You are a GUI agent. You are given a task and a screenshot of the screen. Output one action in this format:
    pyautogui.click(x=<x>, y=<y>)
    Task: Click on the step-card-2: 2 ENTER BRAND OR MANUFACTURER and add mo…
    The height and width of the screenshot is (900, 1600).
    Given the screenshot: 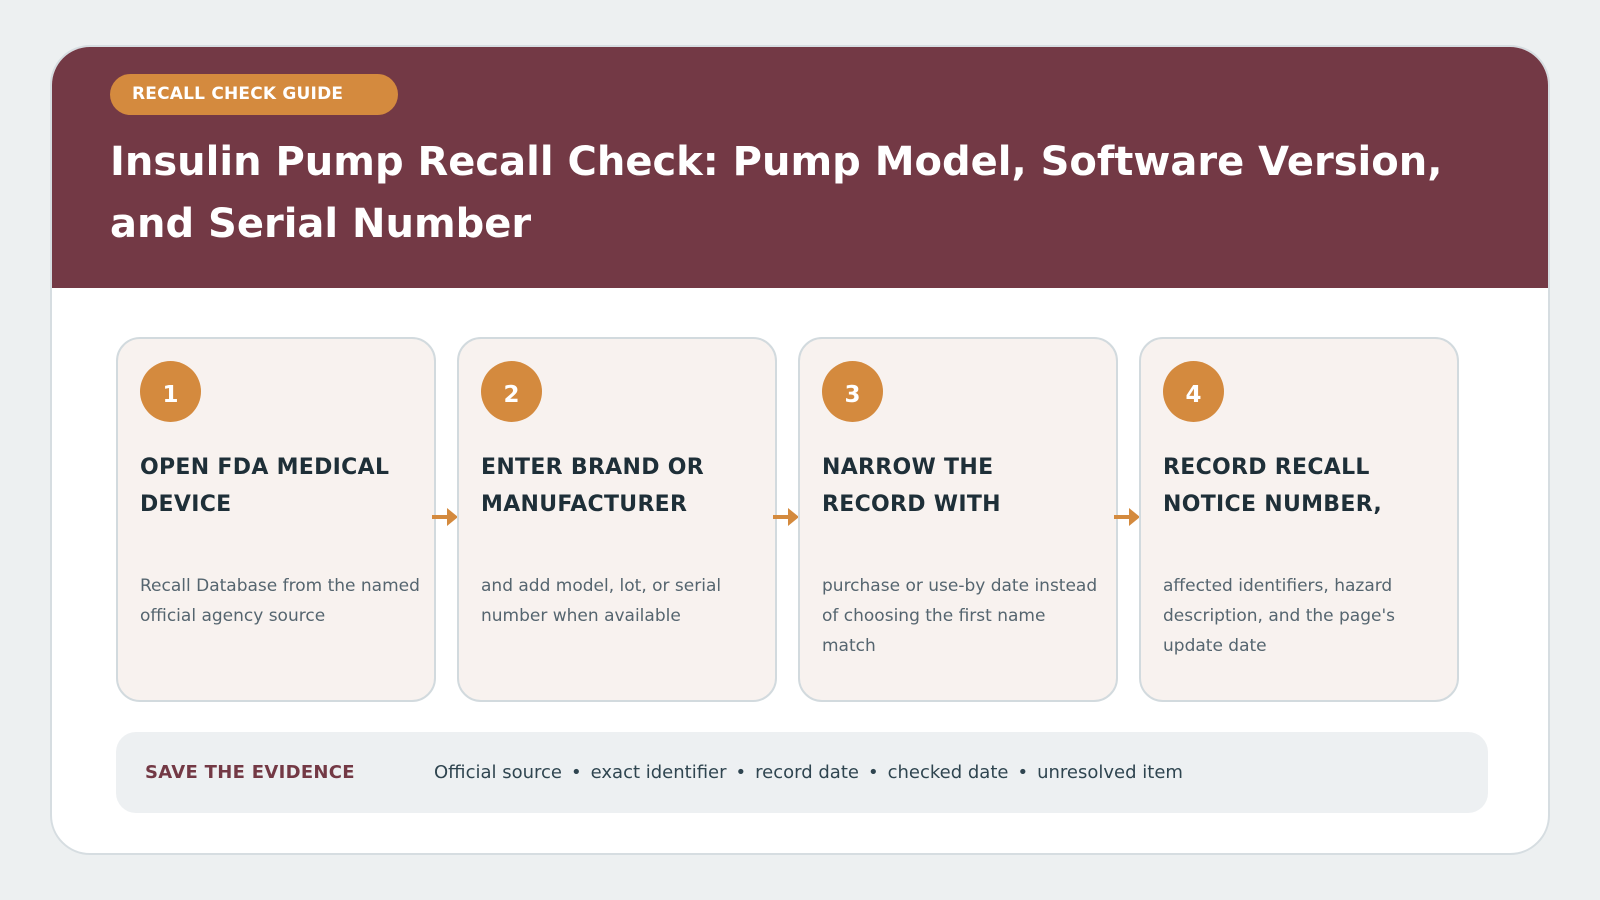 What is the action you would take?
    pyautogui.click(x=617, y=519)
    